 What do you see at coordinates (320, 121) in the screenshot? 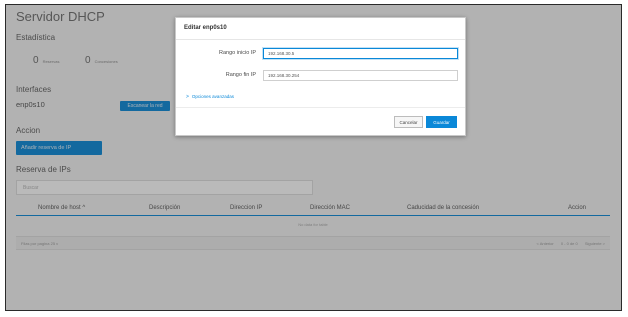
I see `dialog-footer: Cancelar Guardar` at bounding box center [320, 121].